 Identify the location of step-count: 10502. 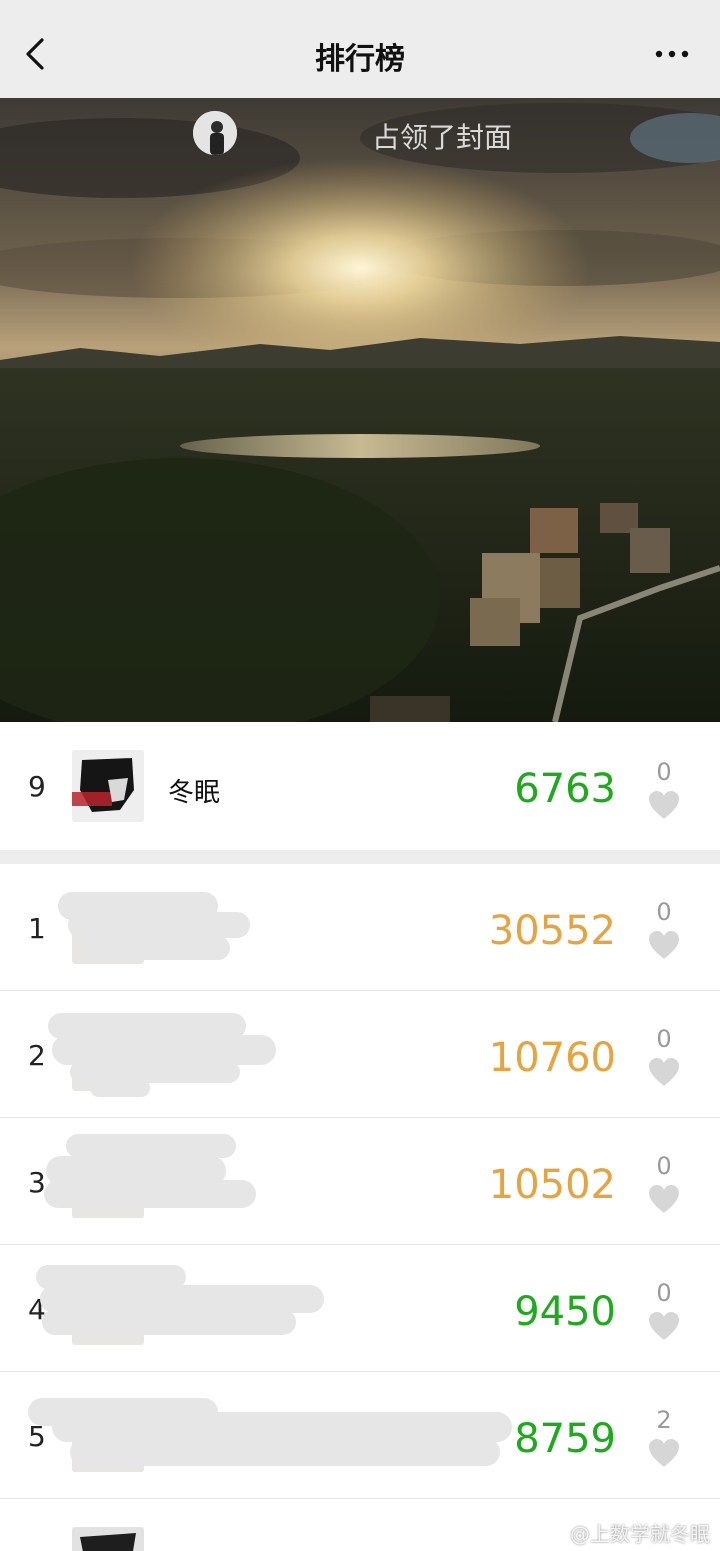
(552, 1185).